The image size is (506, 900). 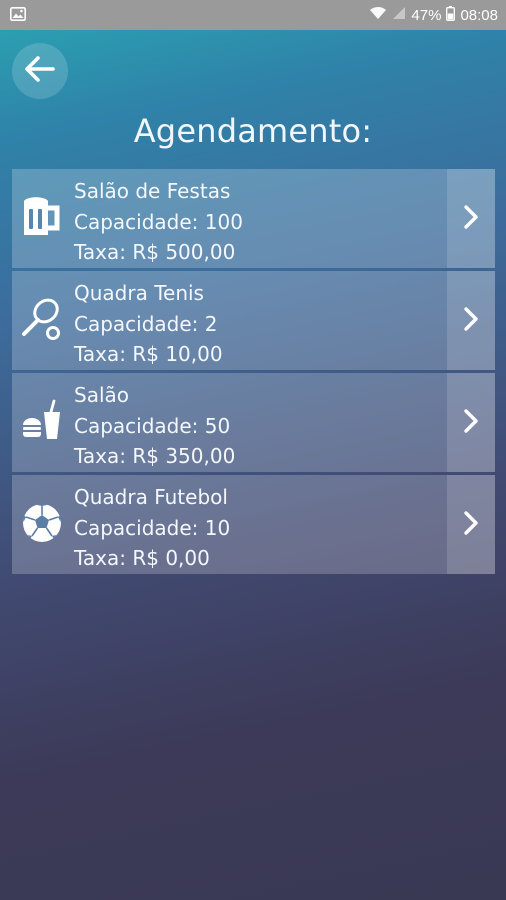 What do you see at coordinates (451, 15) in the screenshot?
I see `battery-icon` at bounding box center [451, 15].